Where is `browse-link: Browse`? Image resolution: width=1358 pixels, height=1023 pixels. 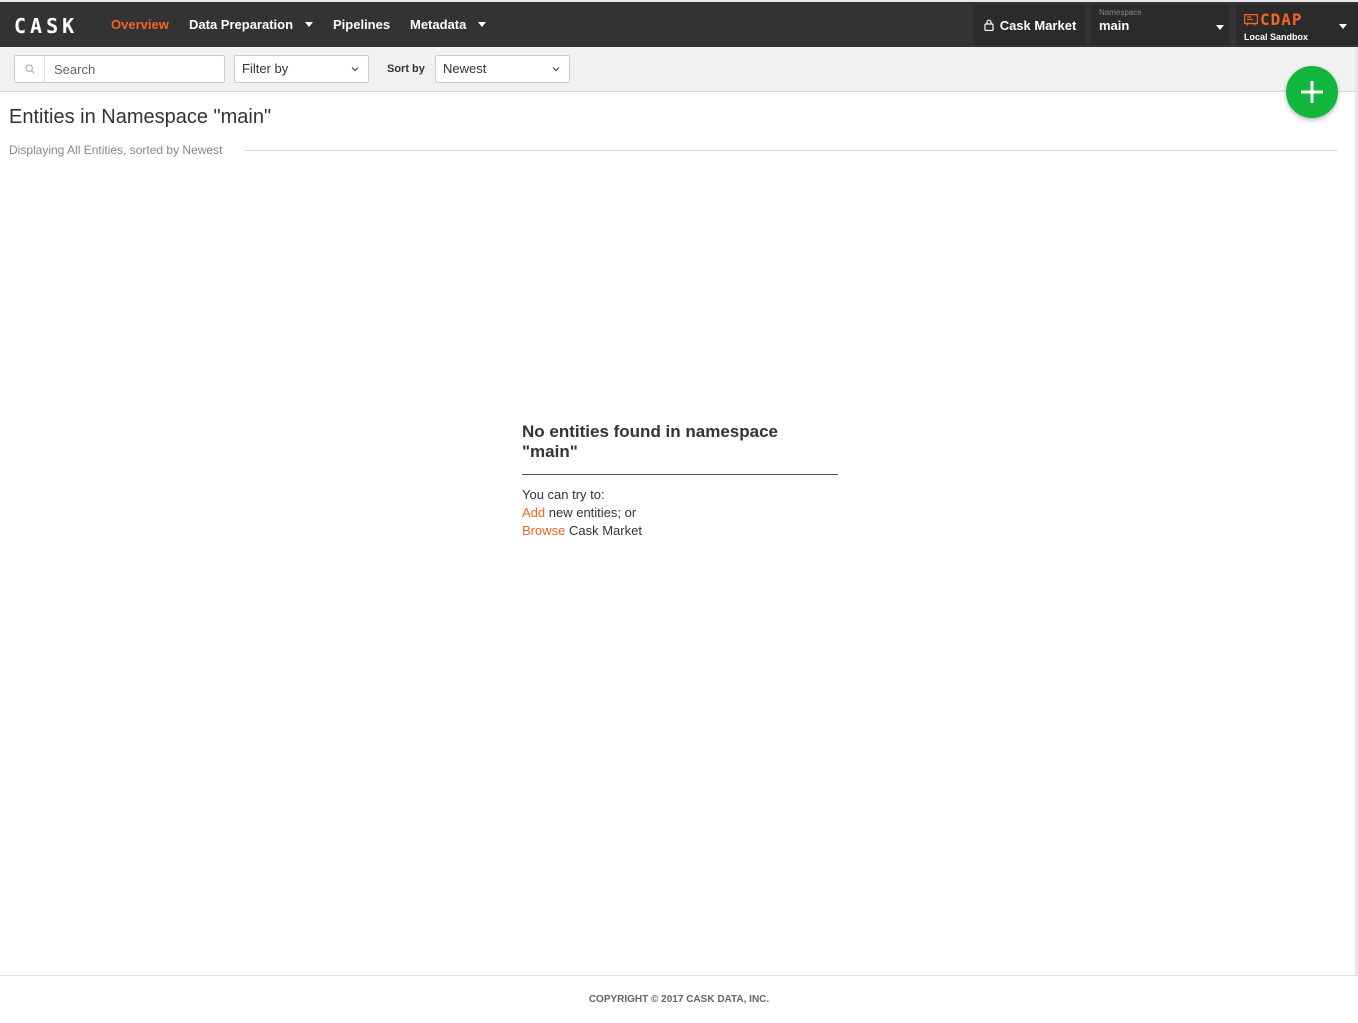 browse-link: Browse is located at coordinates (543, 530).